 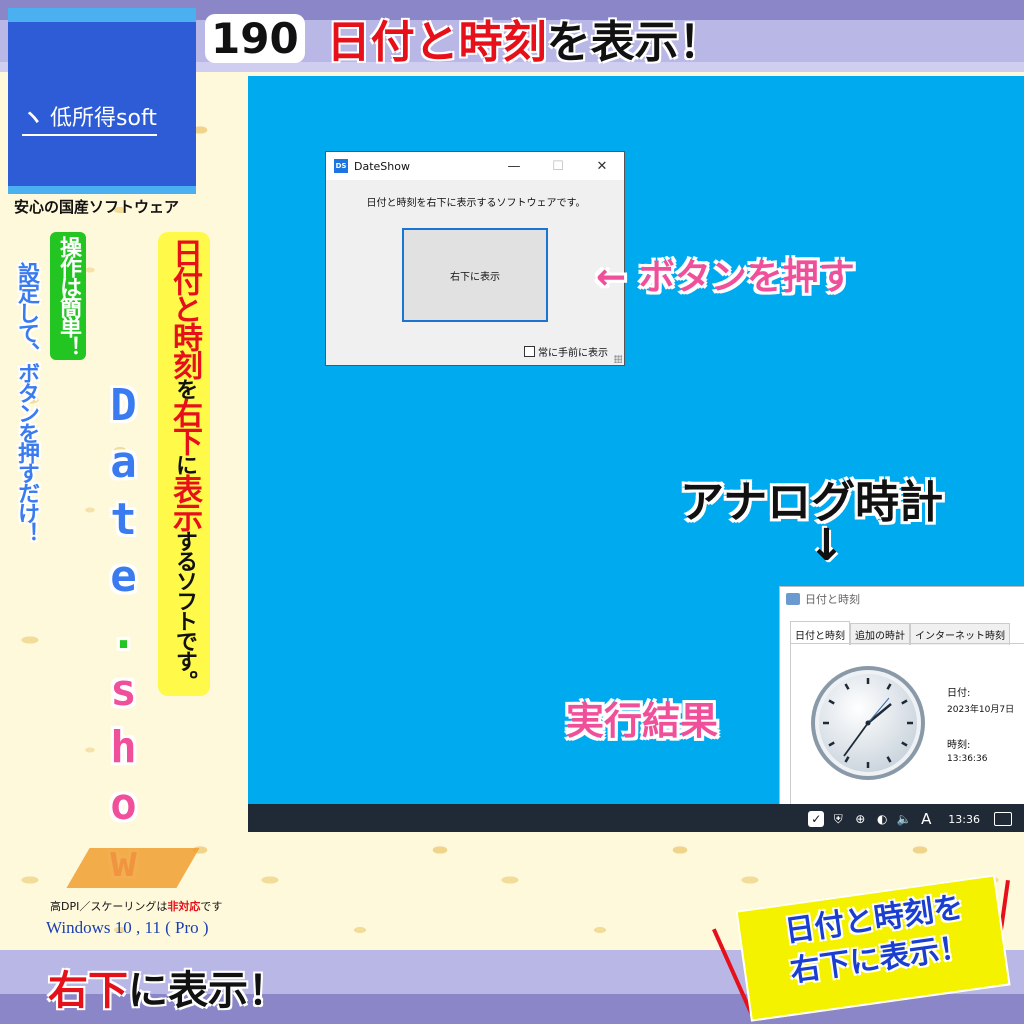 What do you see at coordinates (184, 308) in the screenshot?
I see `desc-part1: 日付と時刻` at bounding box center [184, 308].